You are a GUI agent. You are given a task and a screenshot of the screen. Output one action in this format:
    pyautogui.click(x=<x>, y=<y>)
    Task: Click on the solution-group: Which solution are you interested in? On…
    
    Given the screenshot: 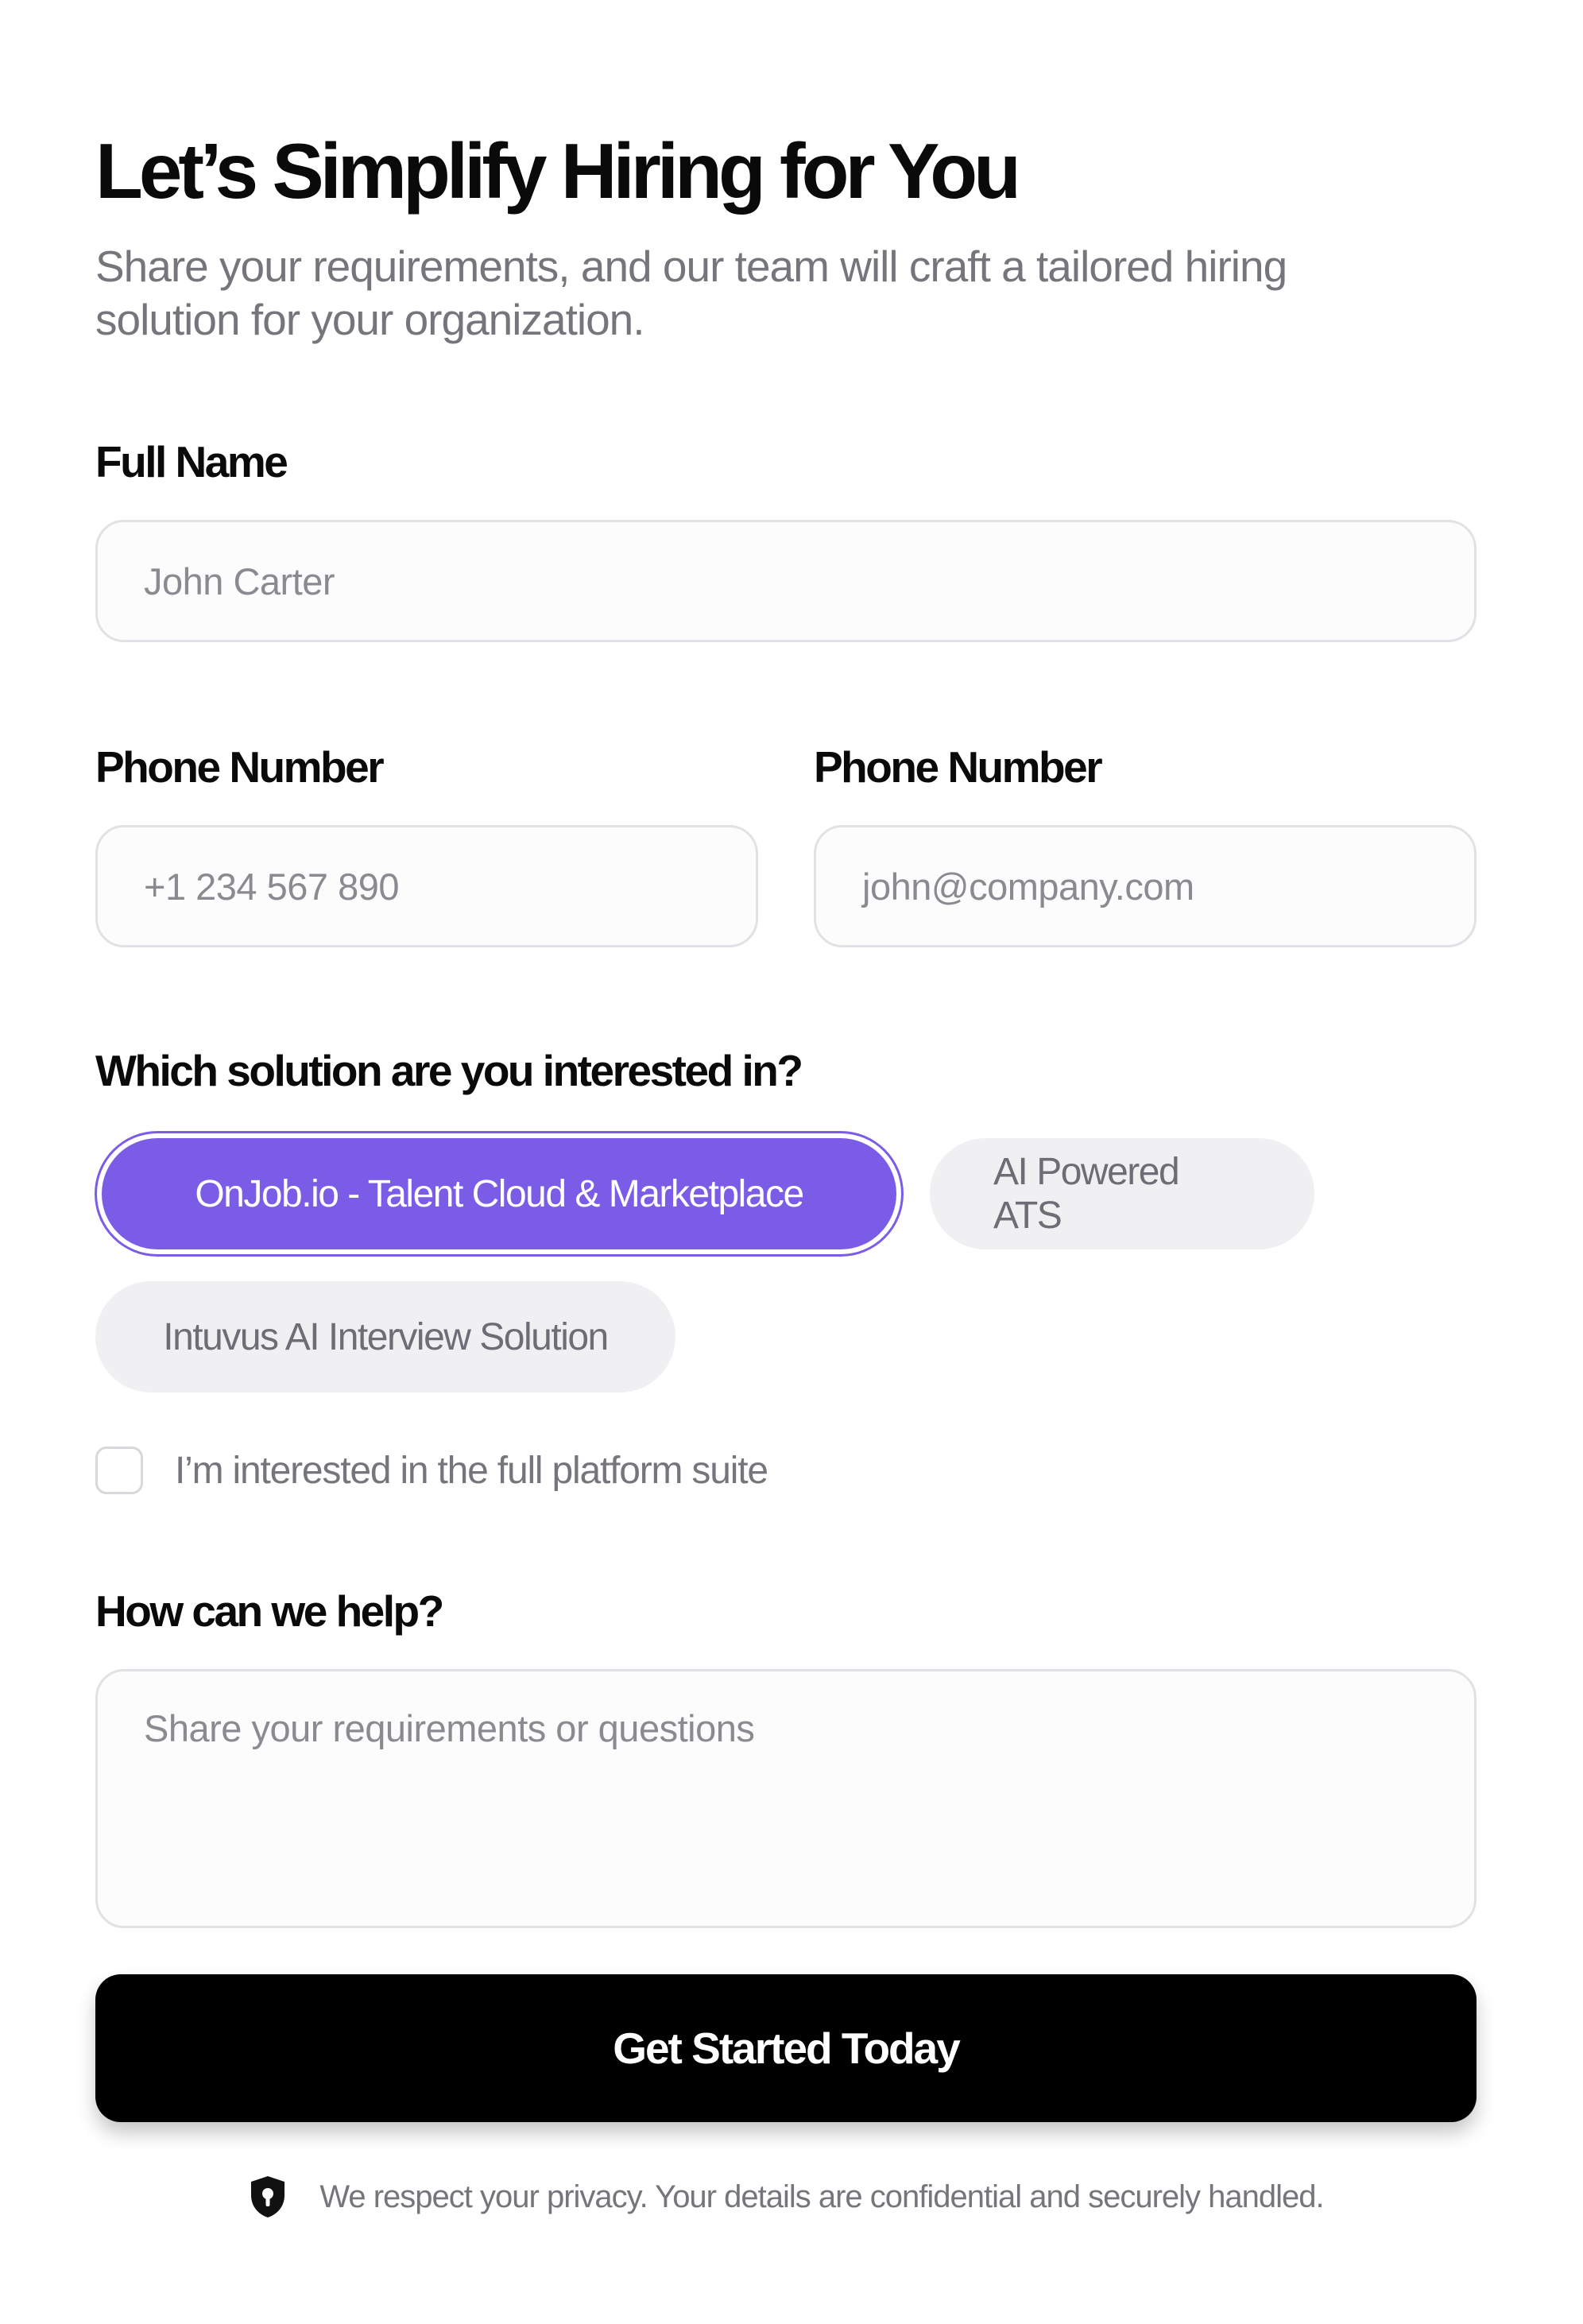 What is the action you would take?
    pyautogui.click(x=786, y=1217)
    